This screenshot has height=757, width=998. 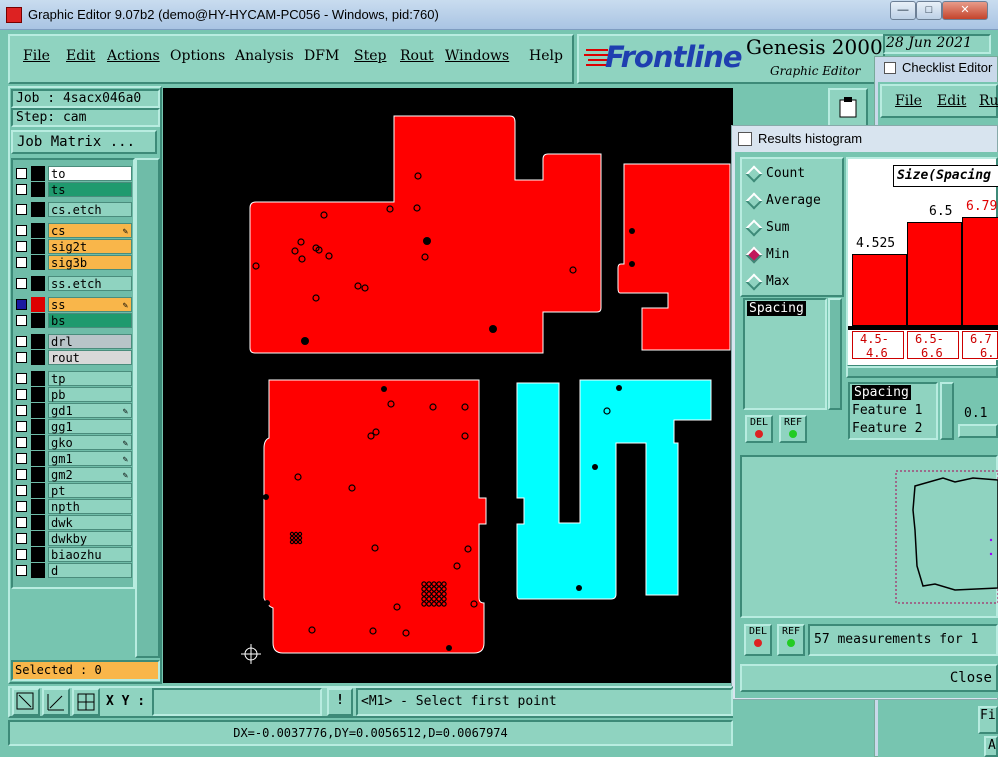 I want to click on layer-row-ts: ts, so click(x=73, y=189).